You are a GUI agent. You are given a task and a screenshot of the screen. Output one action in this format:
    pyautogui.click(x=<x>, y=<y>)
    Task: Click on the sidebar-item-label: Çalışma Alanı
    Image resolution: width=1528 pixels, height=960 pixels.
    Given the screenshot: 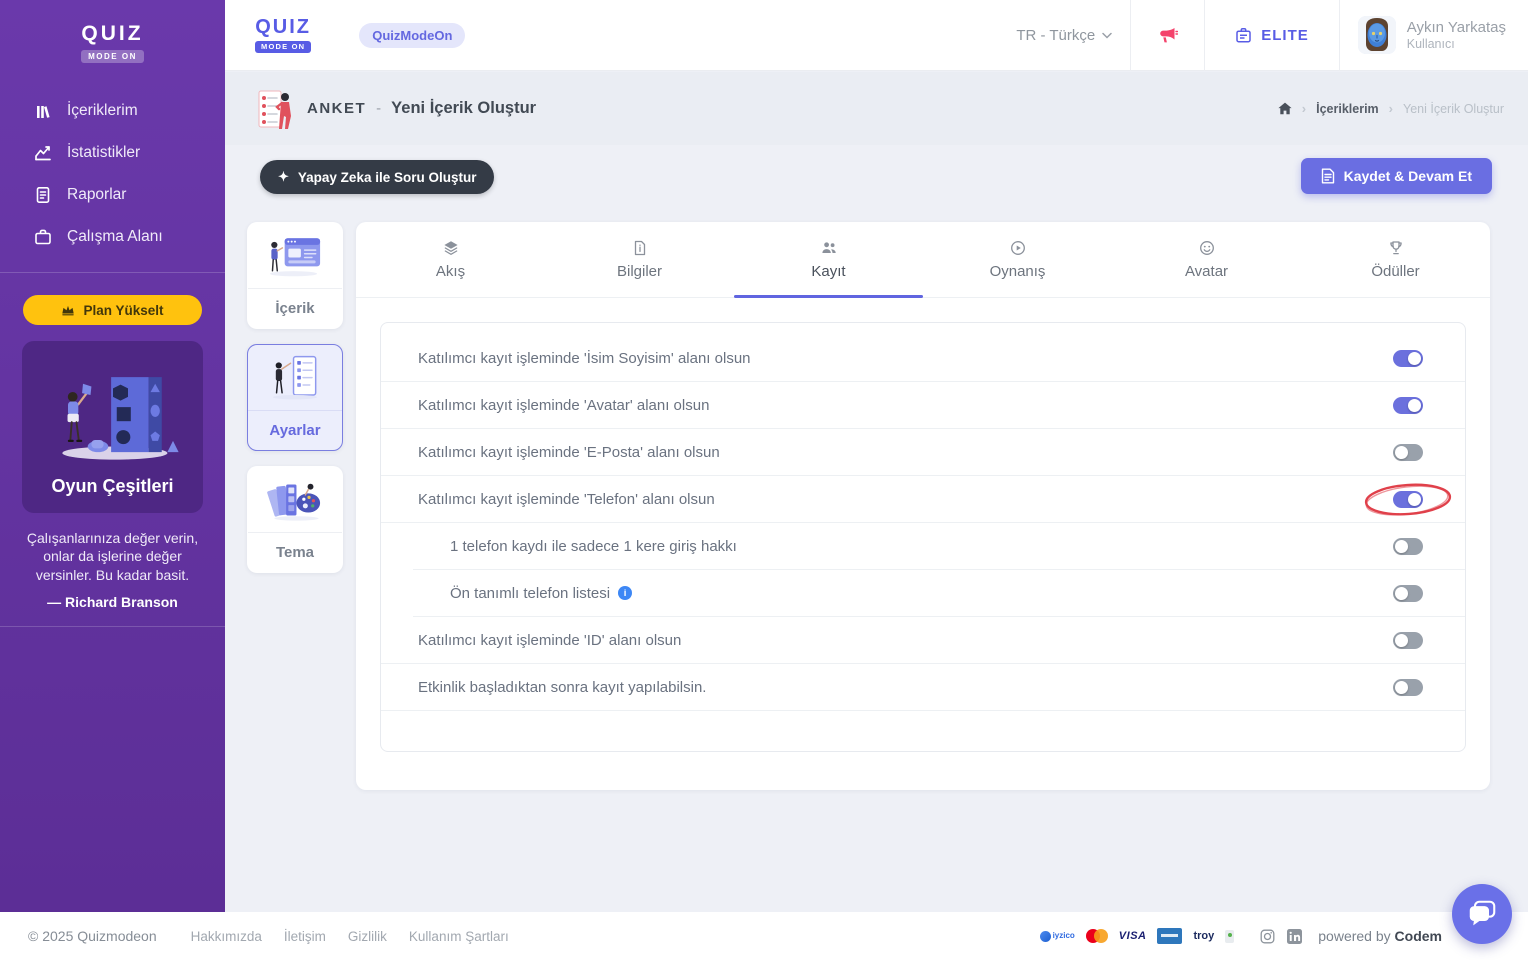 What is the action you would take?
    pyautogui.click(x=115, y=236)
    